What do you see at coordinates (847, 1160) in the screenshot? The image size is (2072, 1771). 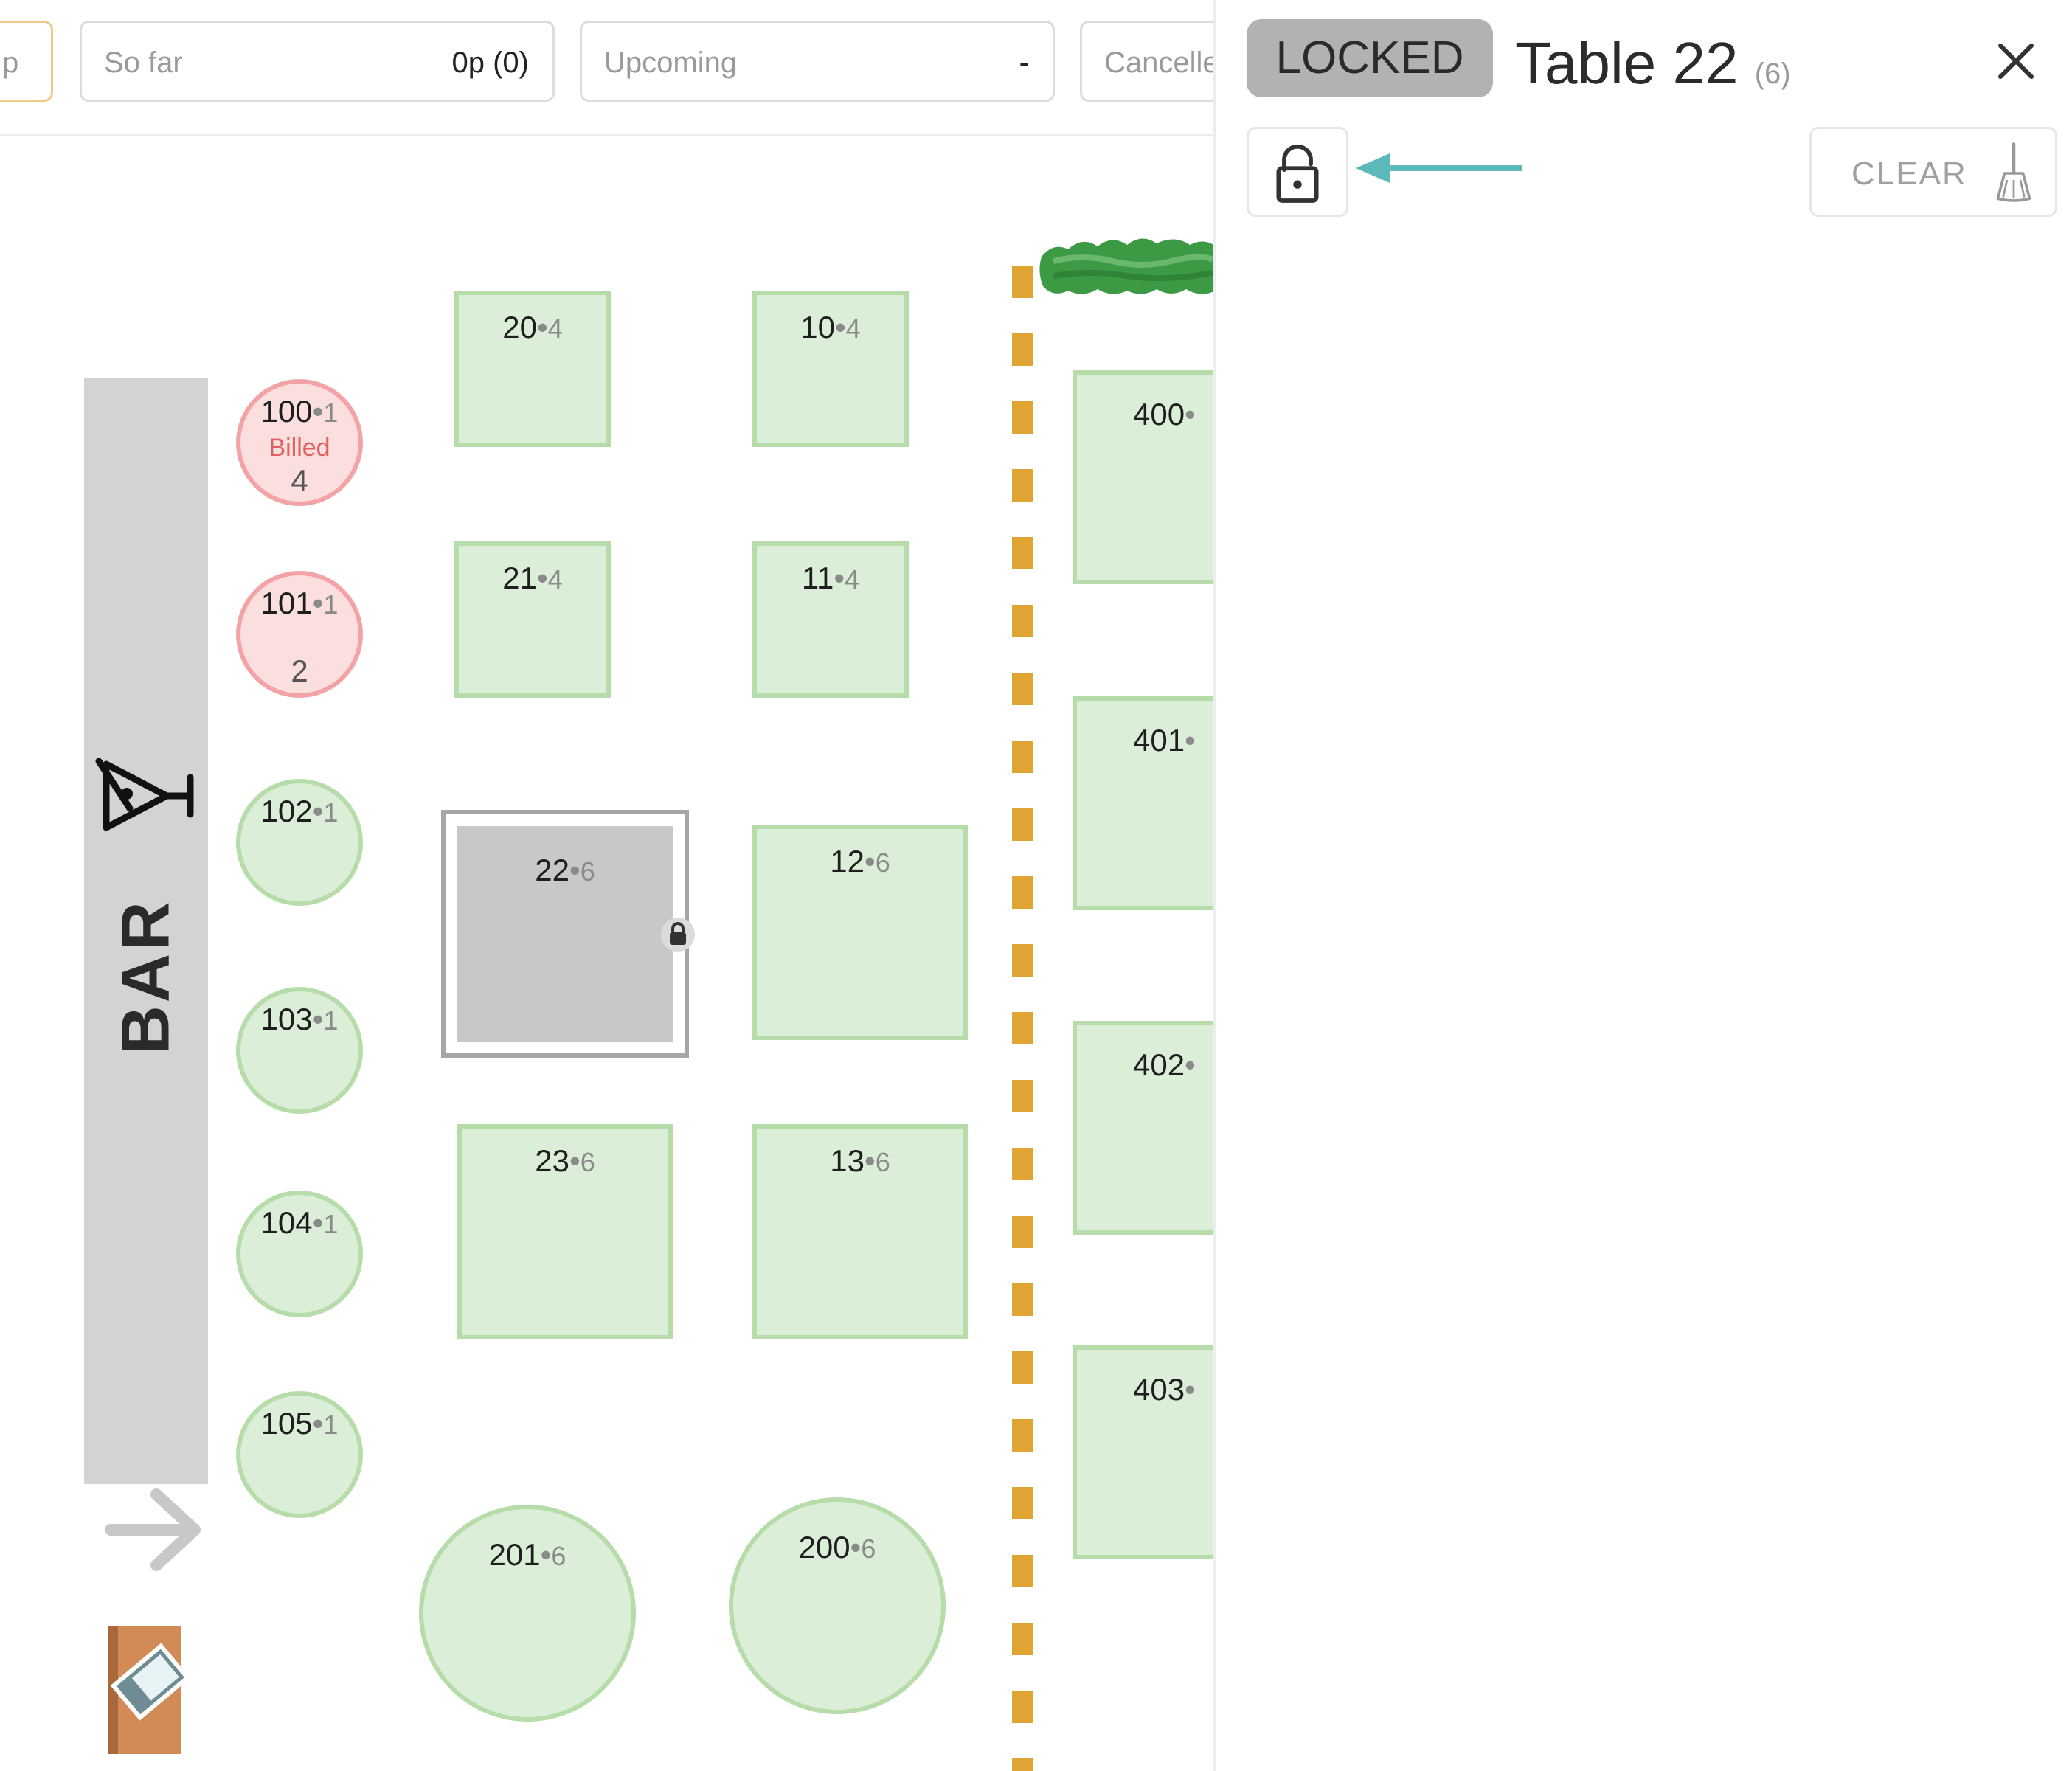 I see `table-number: 13` at bounding box center [847, 1160].